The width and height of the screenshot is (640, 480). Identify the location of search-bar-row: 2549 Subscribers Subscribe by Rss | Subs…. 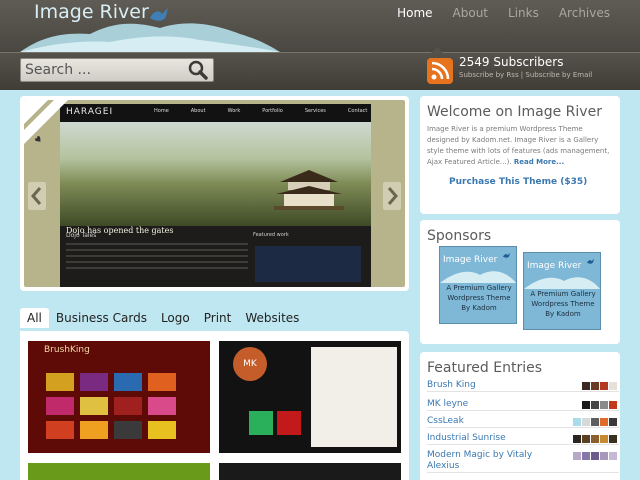
(320, 68).